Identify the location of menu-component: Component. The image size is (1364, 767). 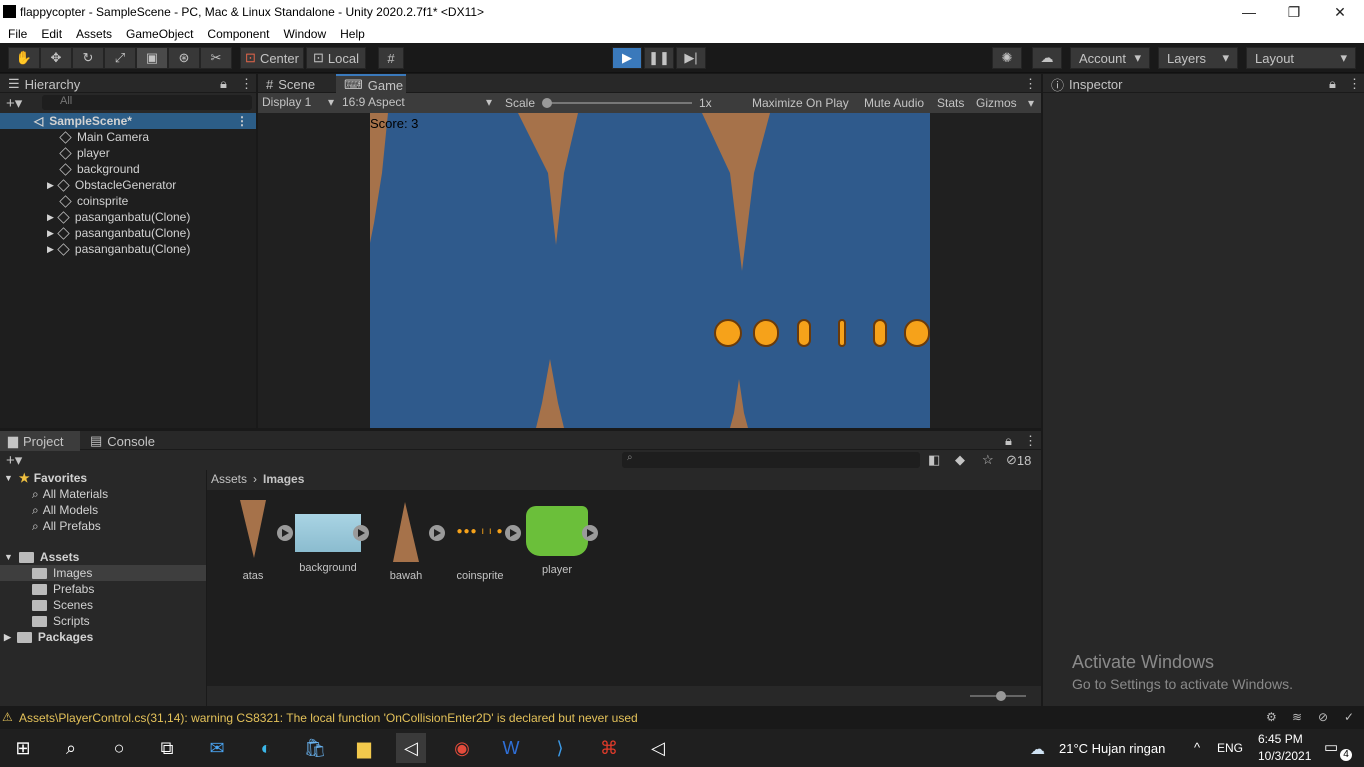
(238, 34).